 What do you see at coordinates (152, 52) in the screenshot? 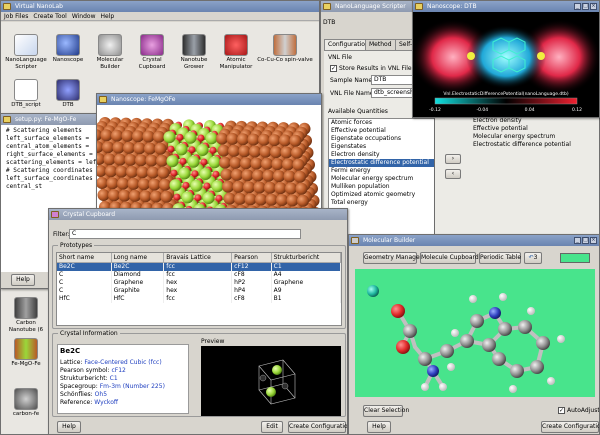
I see `crystal-cupboard-launcher: Crystal Cupboard` at bounding box center [152, 52].